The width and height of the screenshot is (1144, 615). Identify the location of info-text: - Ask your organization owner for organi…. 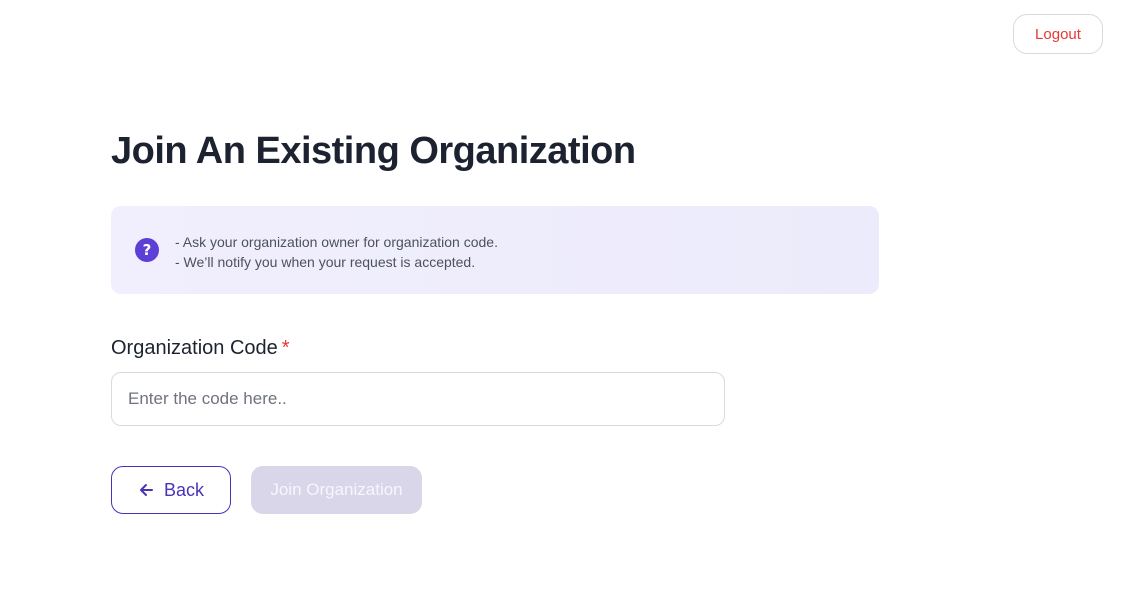
(336, 252).